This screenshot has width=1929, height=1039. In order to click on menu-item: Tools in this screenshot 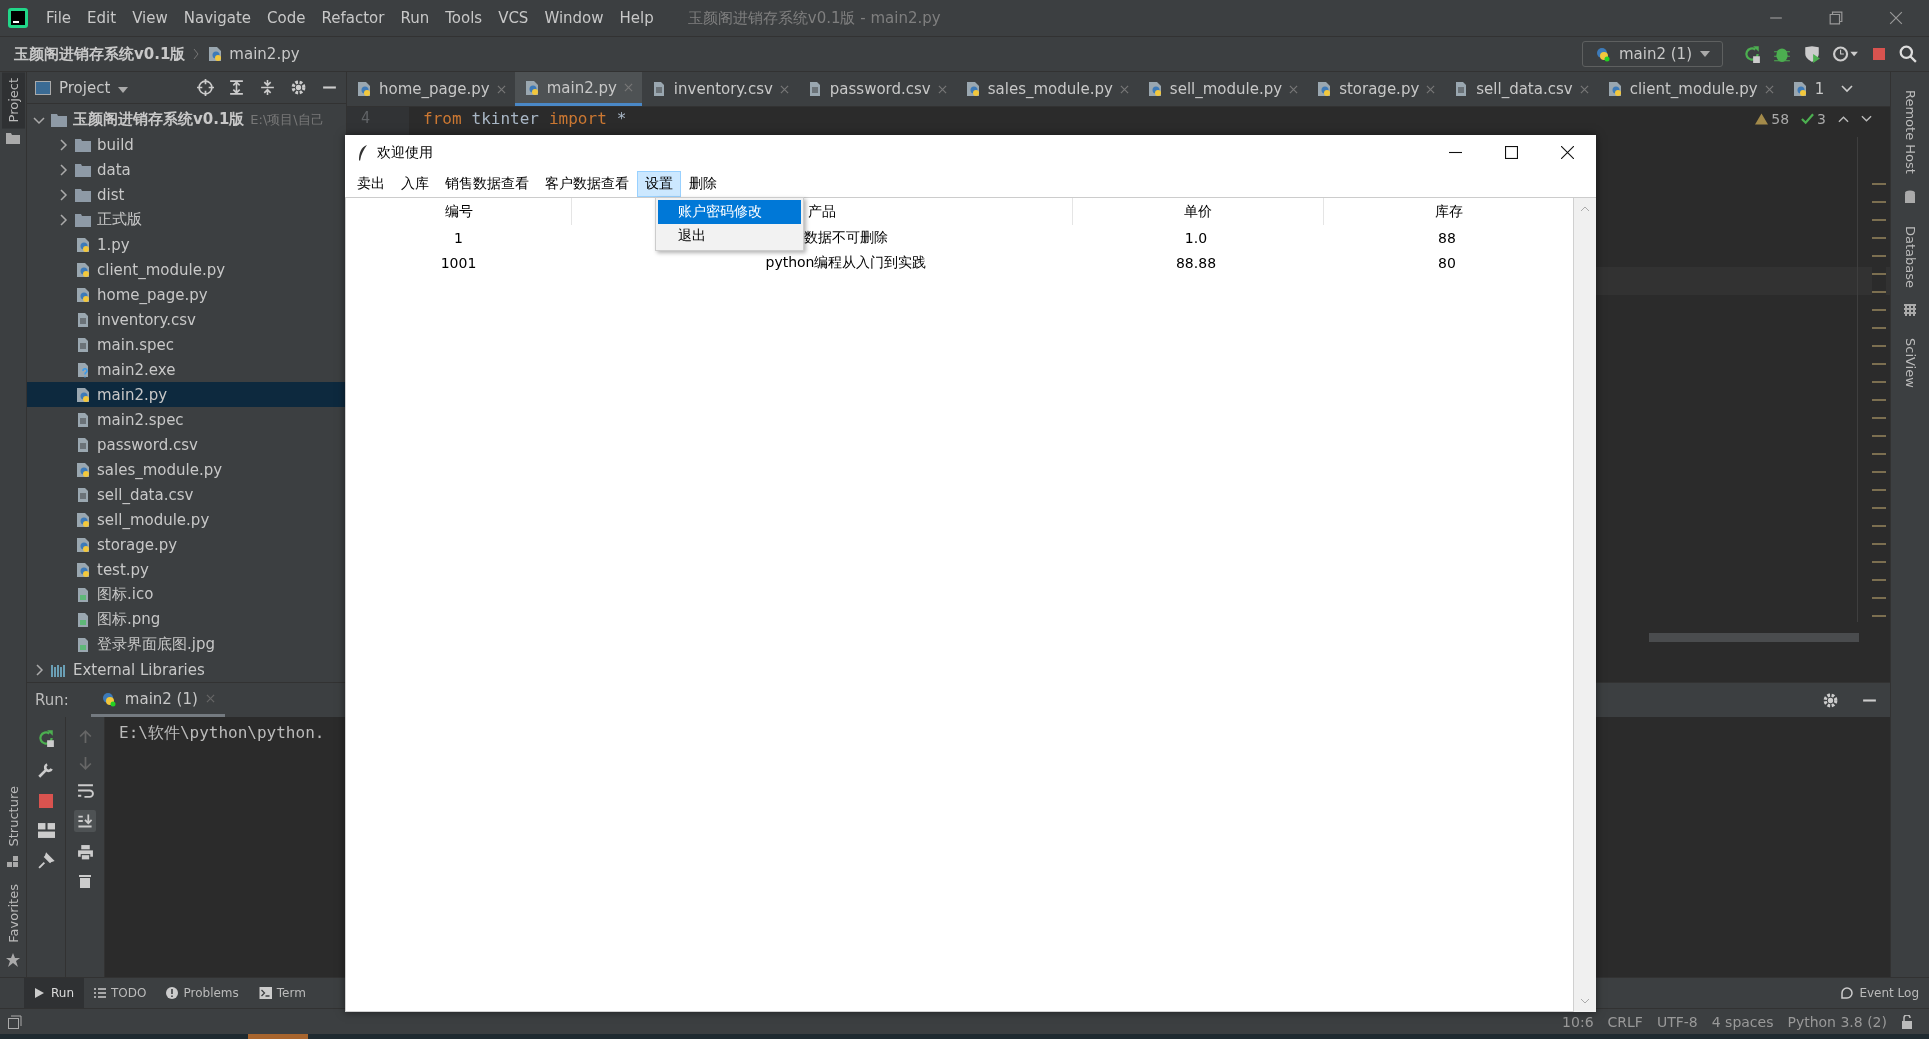, I will do `click(464, 18)`.